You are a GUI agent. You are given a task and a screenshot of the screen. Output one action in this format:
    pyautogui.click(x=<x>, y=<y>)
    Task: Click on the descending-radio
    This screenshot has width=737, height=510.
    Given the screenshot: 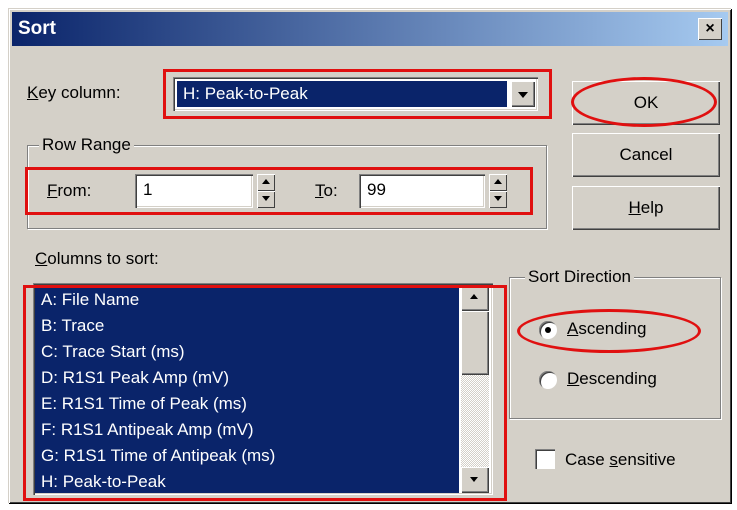 What is the action you would take?
    pyautogui.click(x=548, y=380)
    